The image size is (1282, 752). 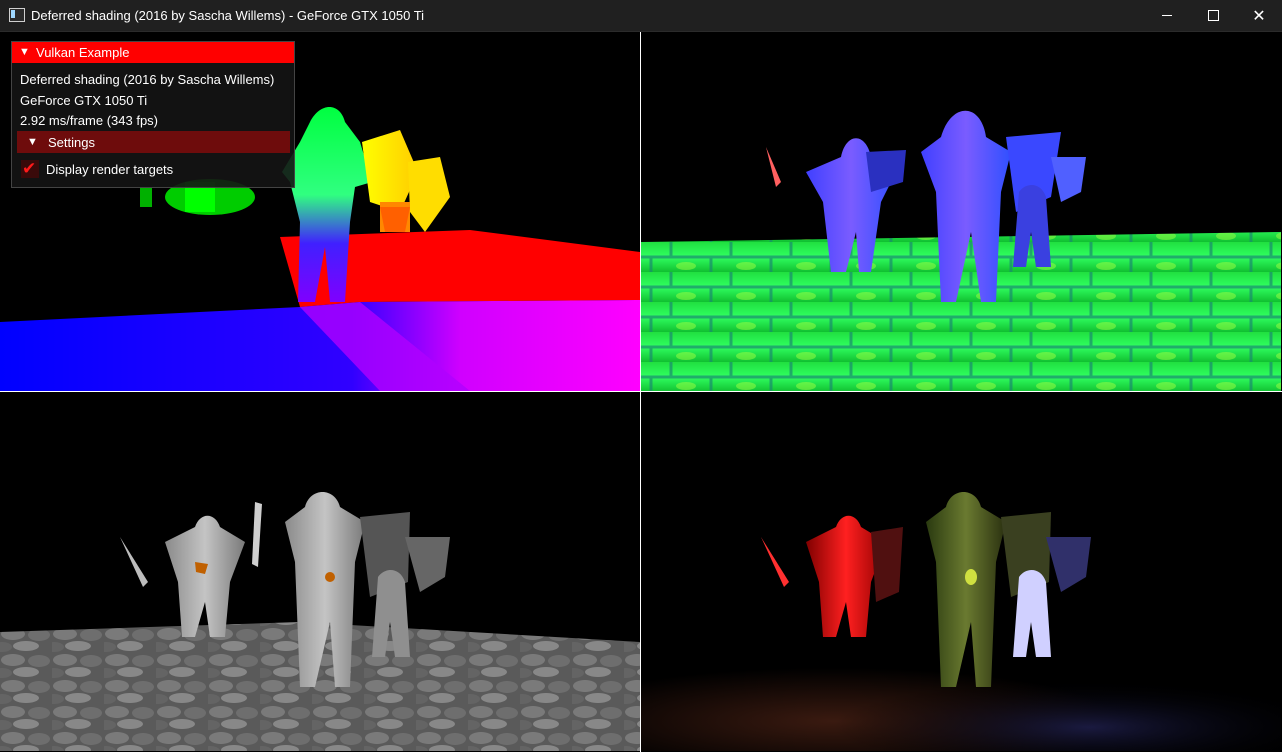 I want to click on close-icon: ✕, so click(x=1259, y=15).